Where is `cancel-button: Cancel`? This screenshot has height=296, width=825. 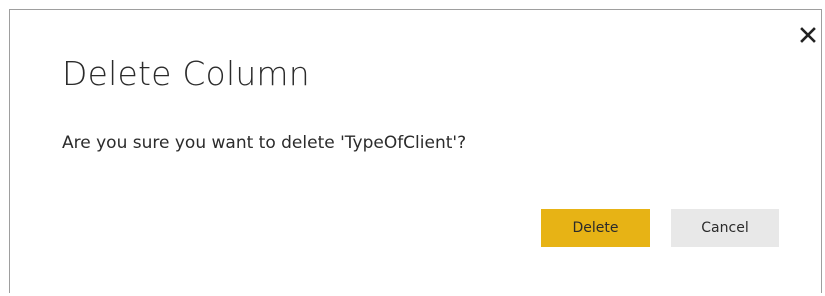 cancel-button: Cancel is located at coordinates (725, 228).